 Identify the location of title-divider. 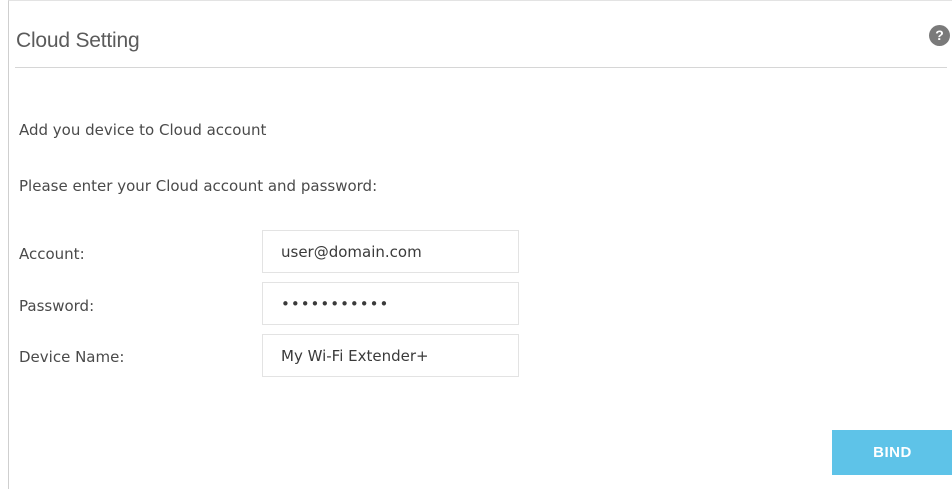
(481, 67).